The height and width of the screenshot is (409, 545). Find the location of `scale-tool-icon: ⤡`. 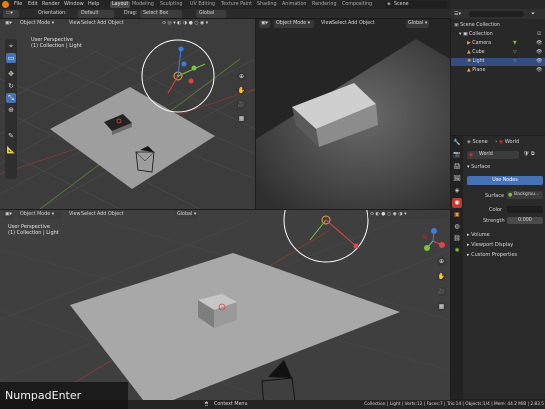

scale-tool-icon: ⤡ is located at coordinates (11, 98).